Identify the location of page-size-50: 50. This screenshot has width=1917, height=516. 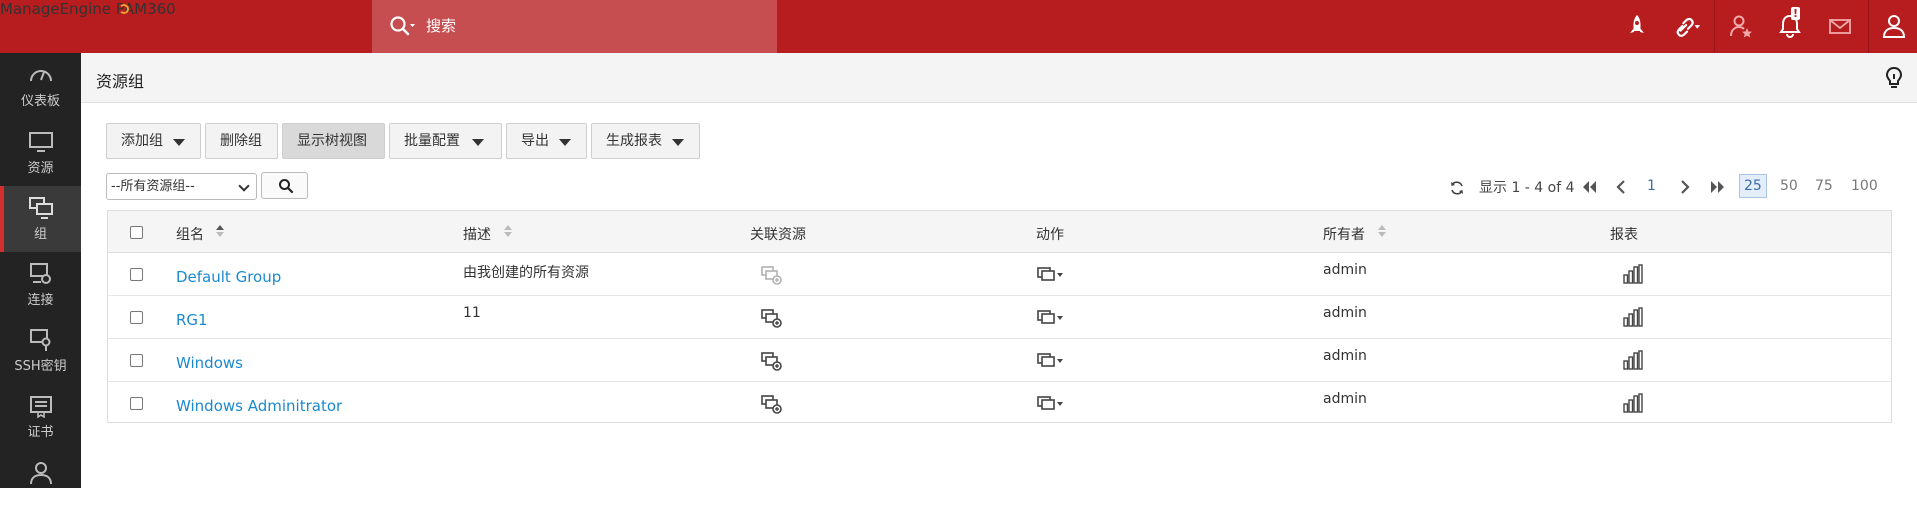
(1789, 186).